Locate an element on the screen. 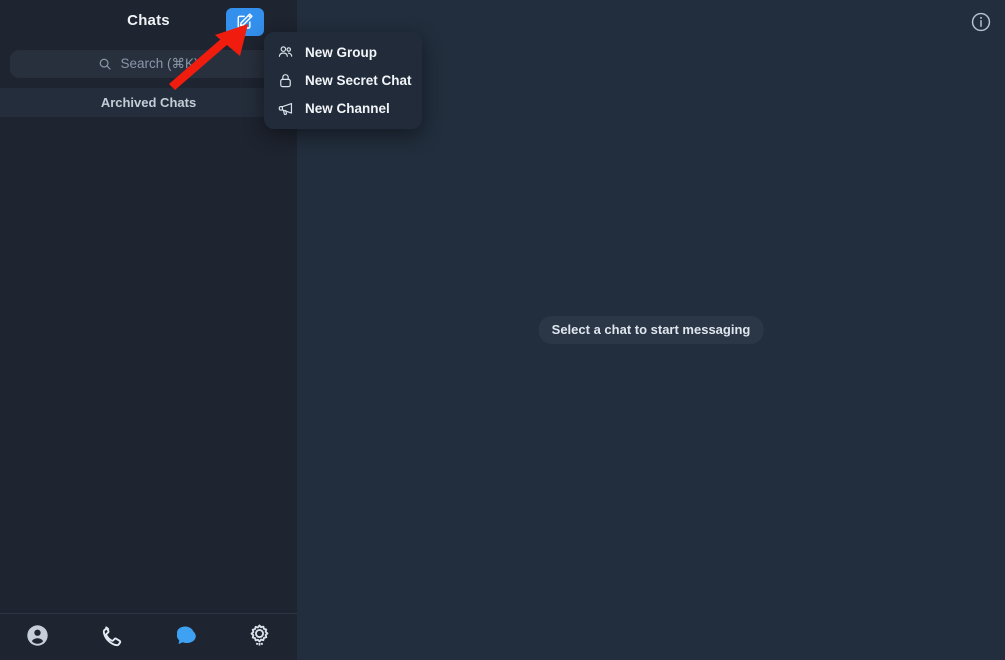 The width and height of the screenshot is (1005, 660). search-row: Search (⌘K) is located at coordinates (148, 64).